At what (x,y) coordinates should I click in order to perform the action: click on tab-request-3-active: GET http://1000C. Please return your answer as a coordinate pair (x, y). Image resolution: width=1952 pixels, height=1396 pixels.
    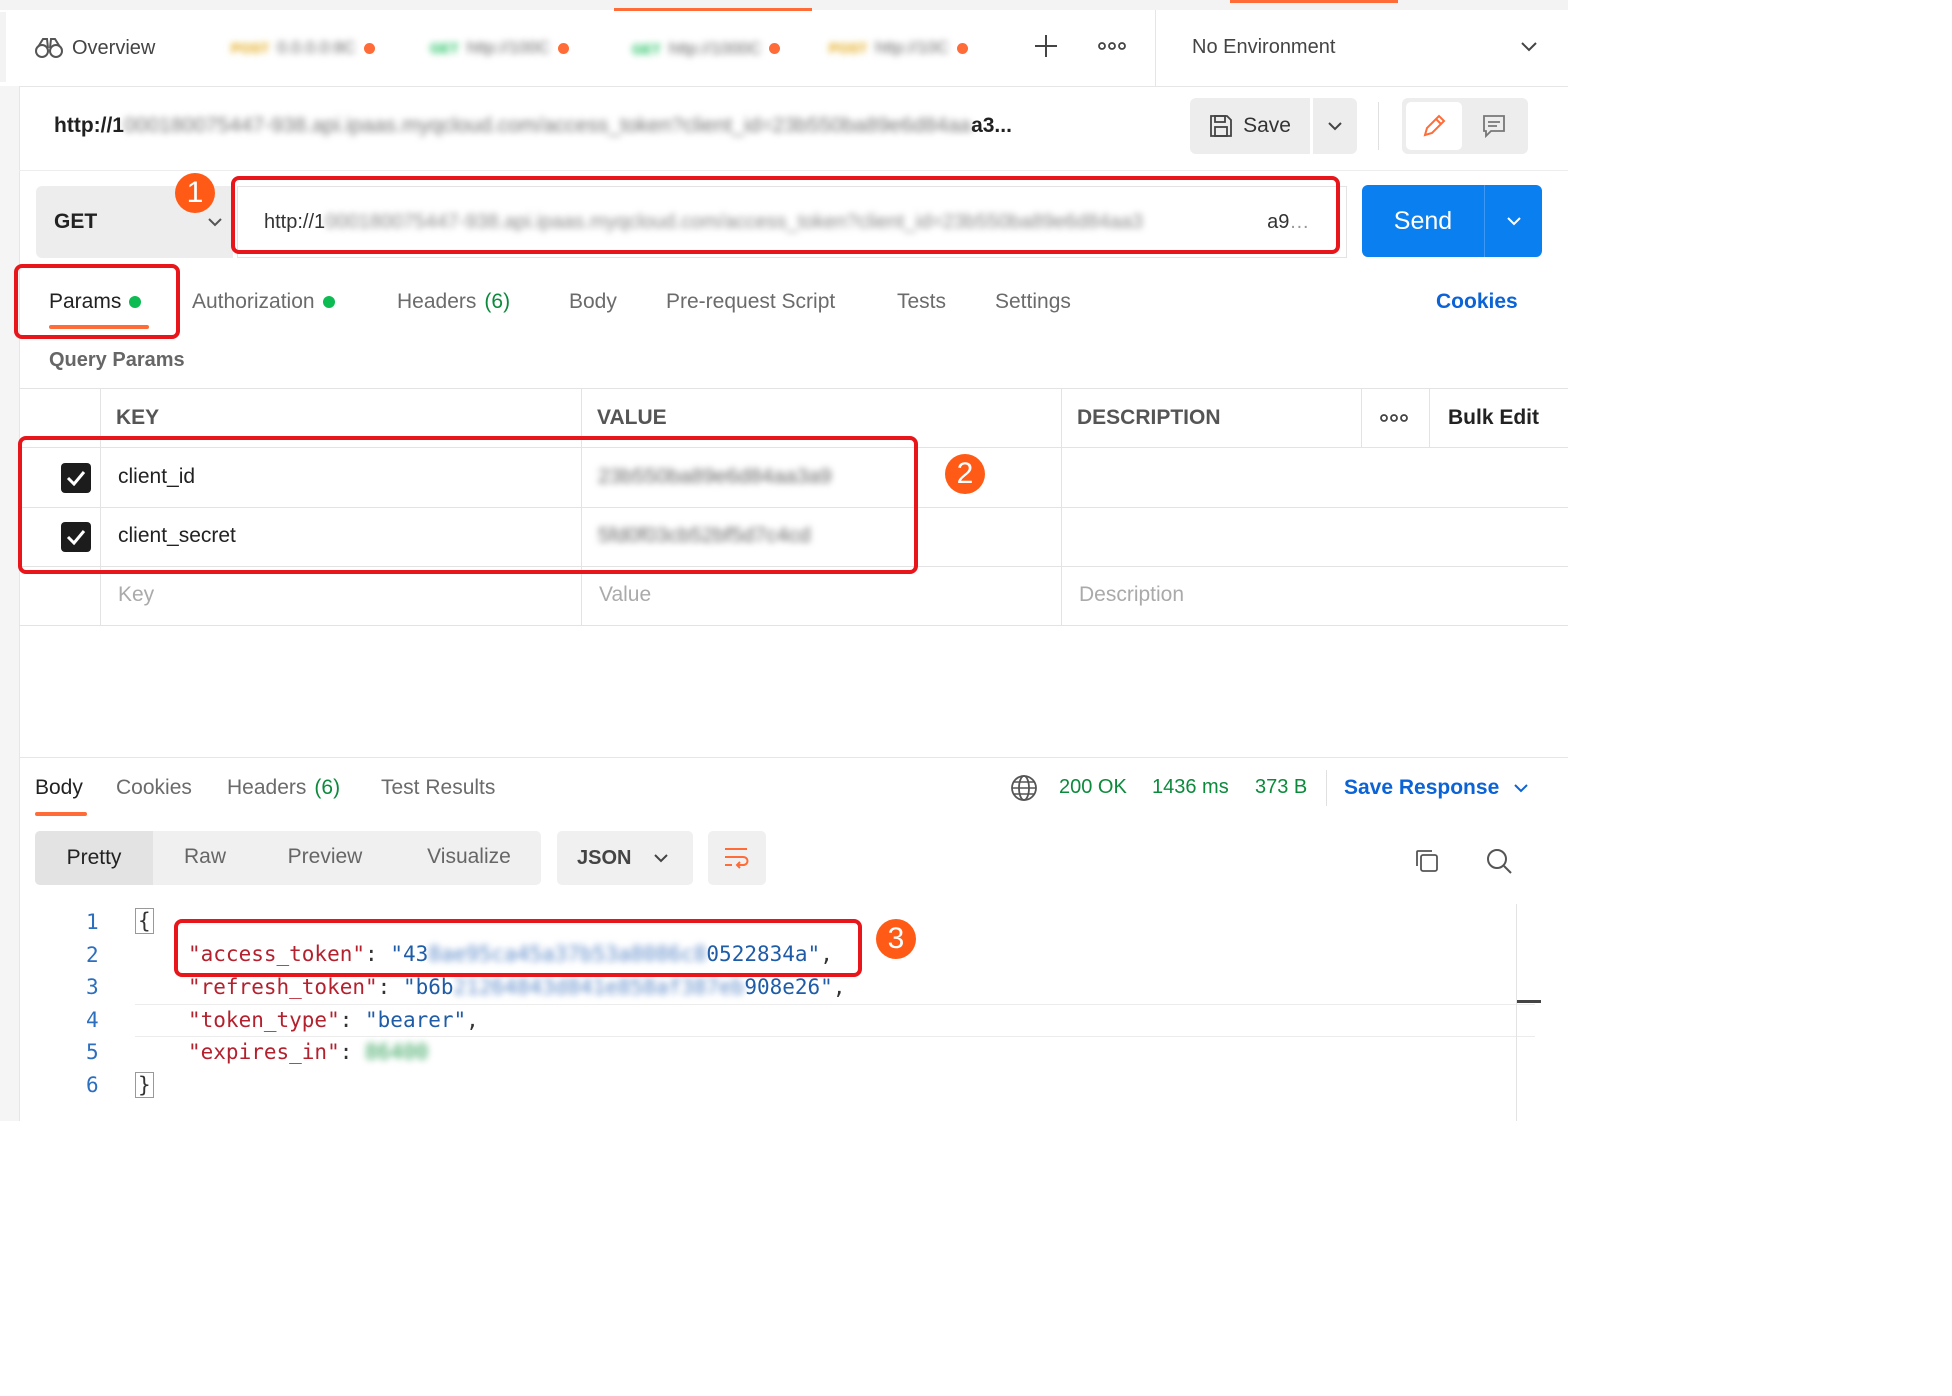
    Looking at the image, I should click on (713, 47).